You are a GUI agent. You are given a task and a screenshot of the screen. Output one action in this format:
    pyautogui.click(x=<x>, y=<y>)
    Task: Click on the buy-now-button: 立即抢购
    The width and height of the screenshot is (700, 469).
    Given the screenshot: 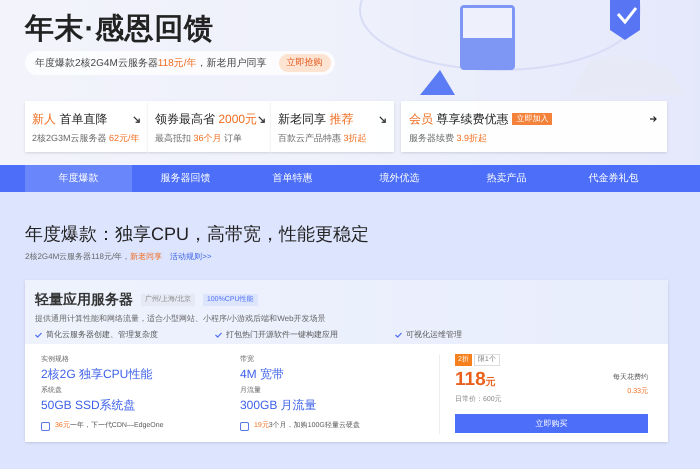 What is the action you would take?
    pyautogui.click(x=304, y=63)
    